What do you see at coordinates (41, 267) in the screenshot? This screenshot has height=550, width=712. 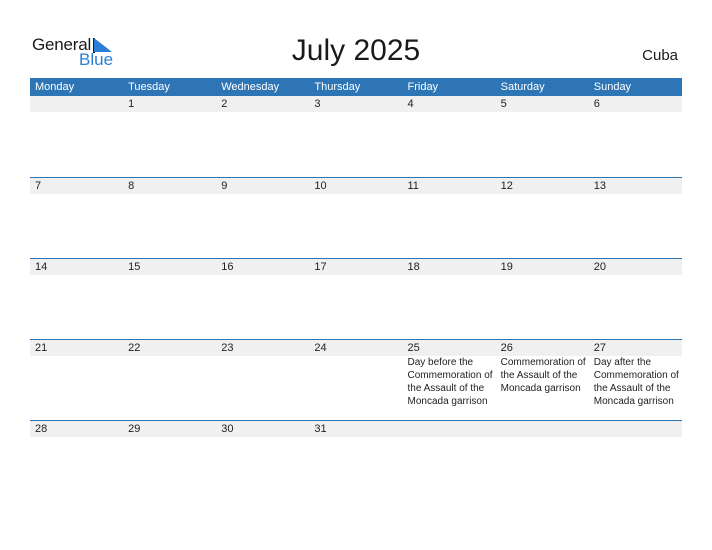 I see `day-number: 14` at bounding box center [41, 267].